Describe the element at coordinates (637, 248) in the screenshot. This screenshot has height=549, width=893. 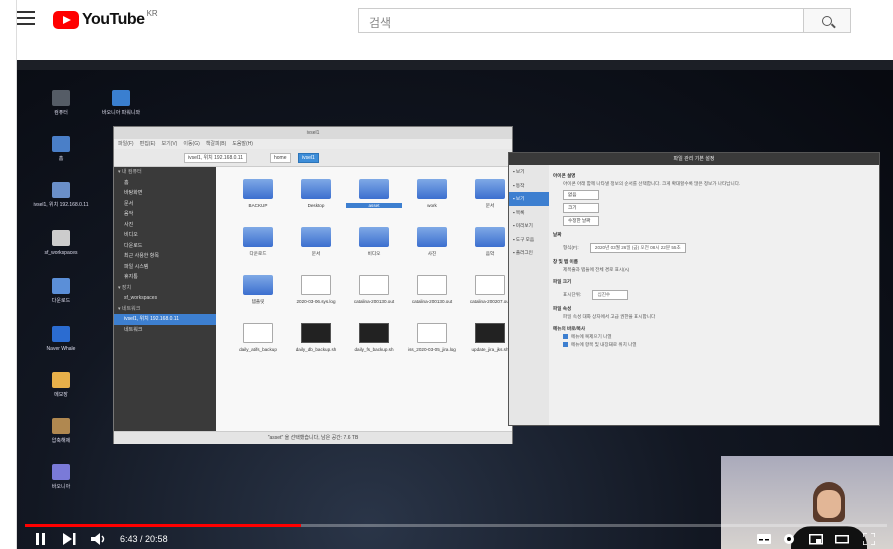
I see `date-format-select: 2020년 03월 26일 (금) 오전 08시 22분 55초` at that location.